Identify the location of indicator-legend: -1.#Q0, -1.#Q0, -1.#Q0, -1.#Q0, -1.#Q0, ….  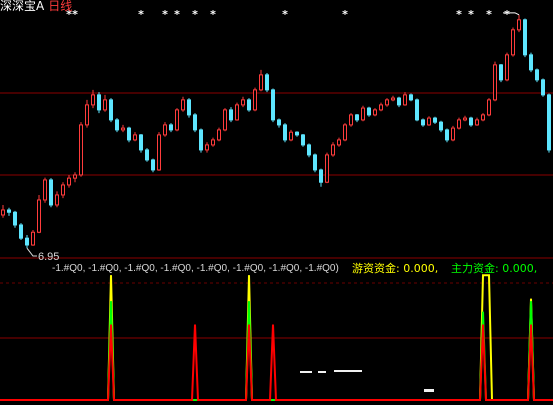
(276, 268).